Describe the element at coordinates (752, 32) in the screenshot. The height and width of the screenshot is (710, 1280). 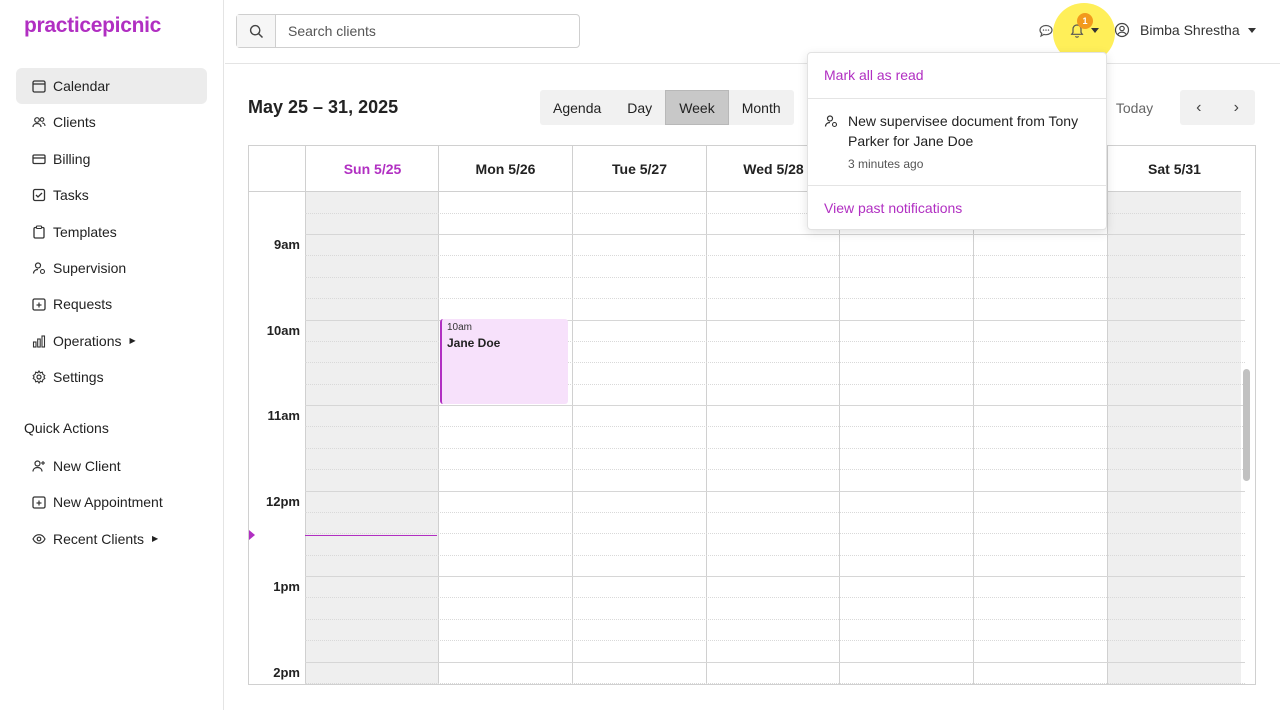
I see `top-bar: 1 Bimba Shrestha` at that location.